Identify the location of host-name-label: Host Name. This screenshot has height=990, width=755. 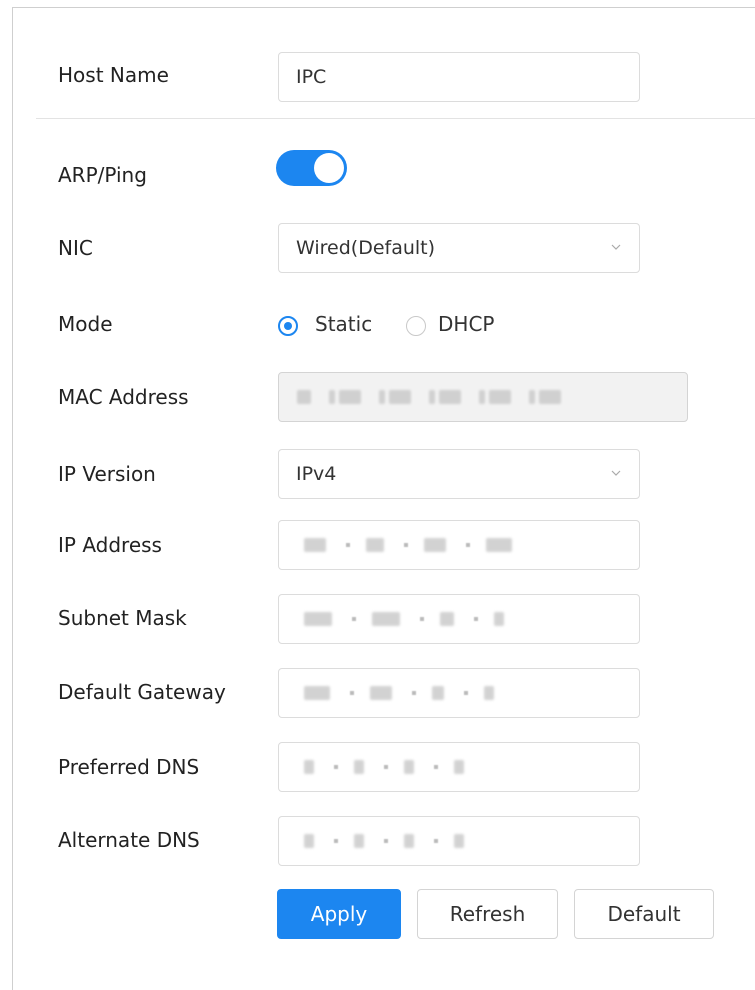
(113, 75).